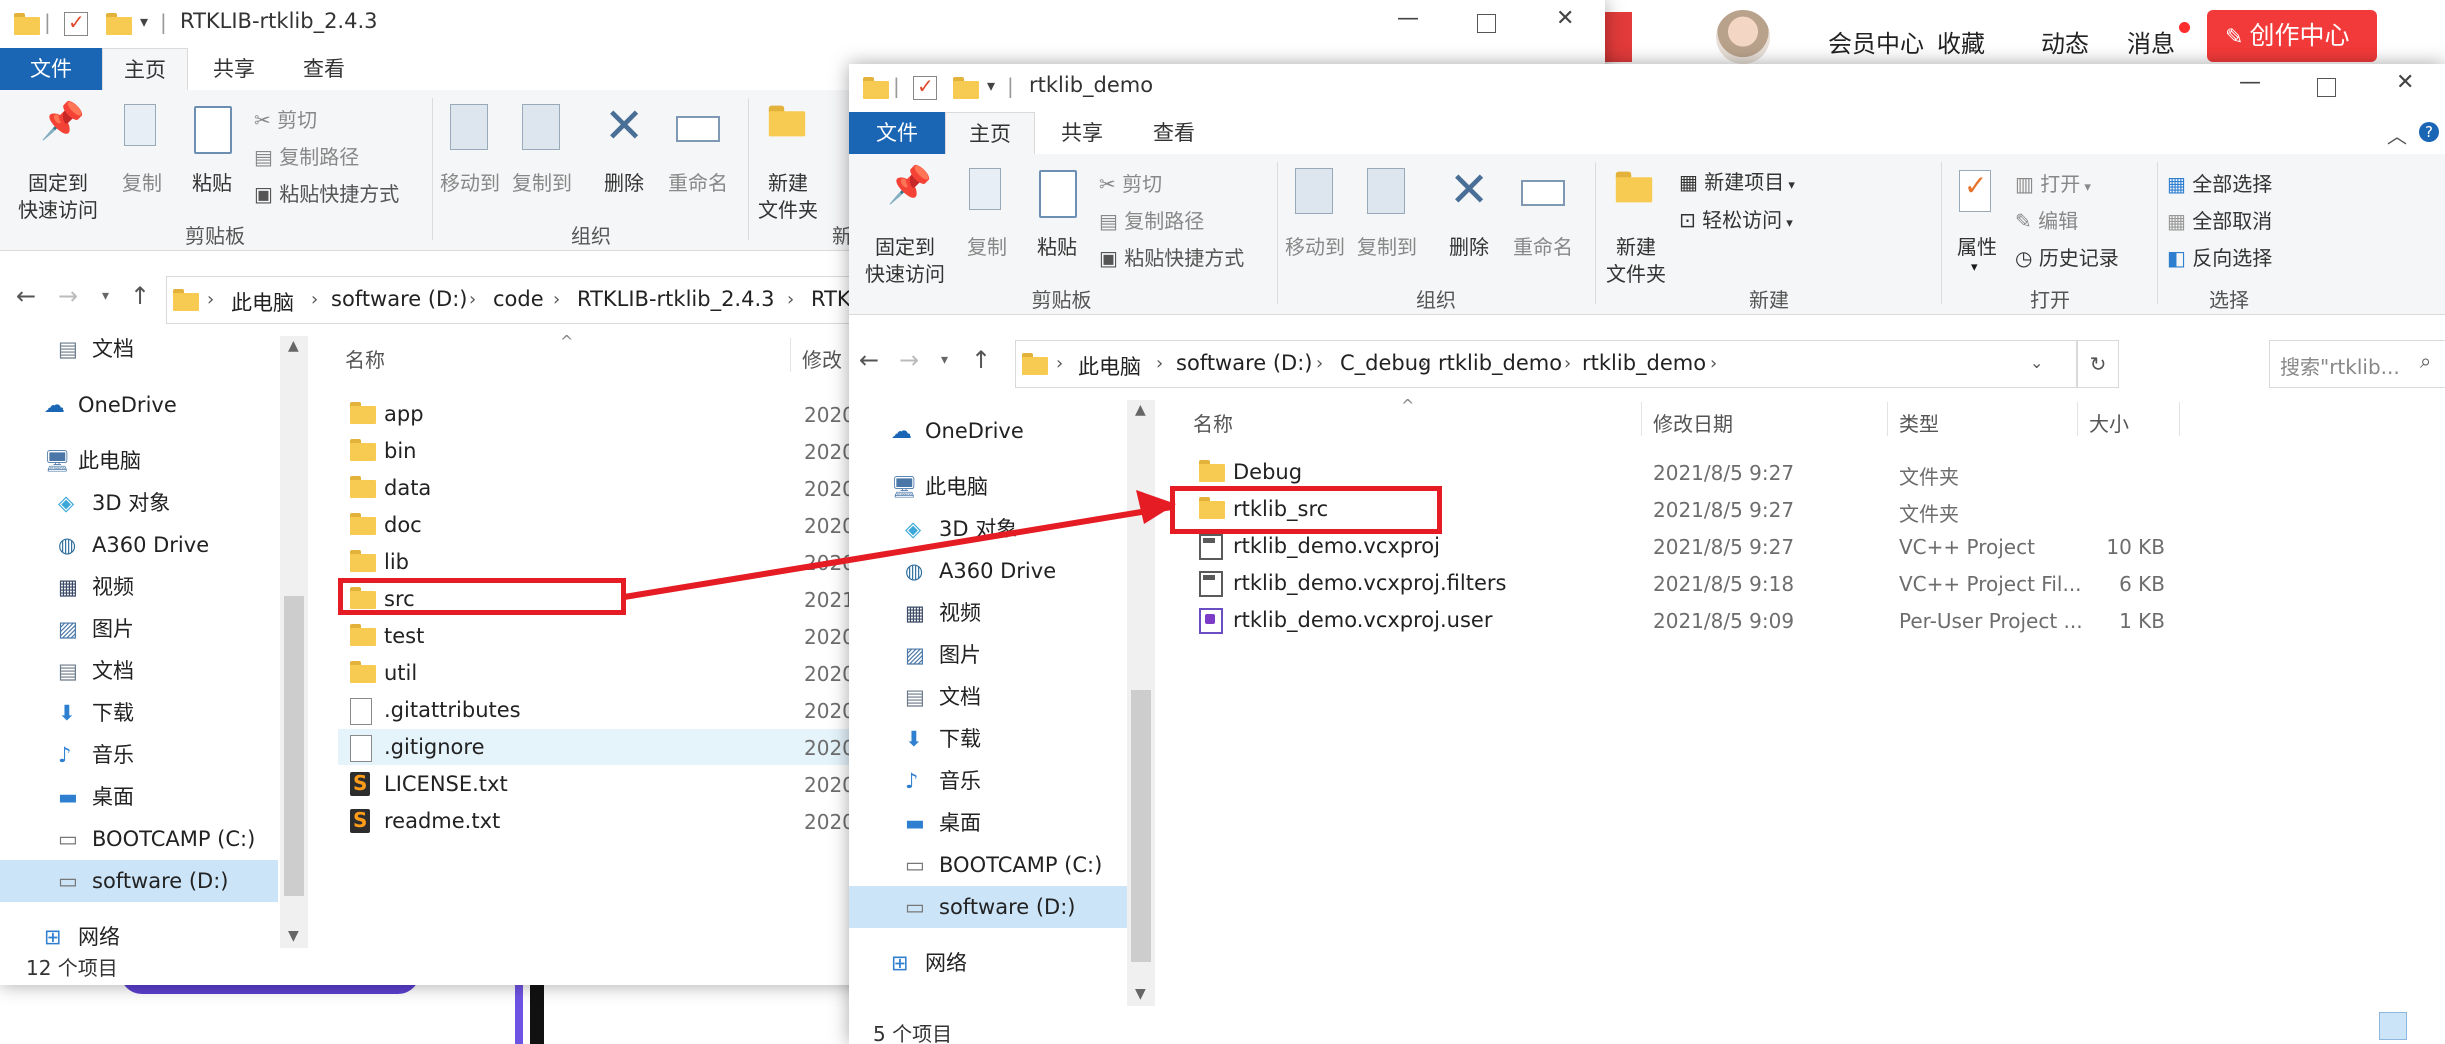 Image resolution: width=2445 pixels, height=1044 pixels. What do you see at coordinates (399, 299) in the screenshot?
I see `breadcrumb-item: software (D:)` at bounding box center [399, 299].